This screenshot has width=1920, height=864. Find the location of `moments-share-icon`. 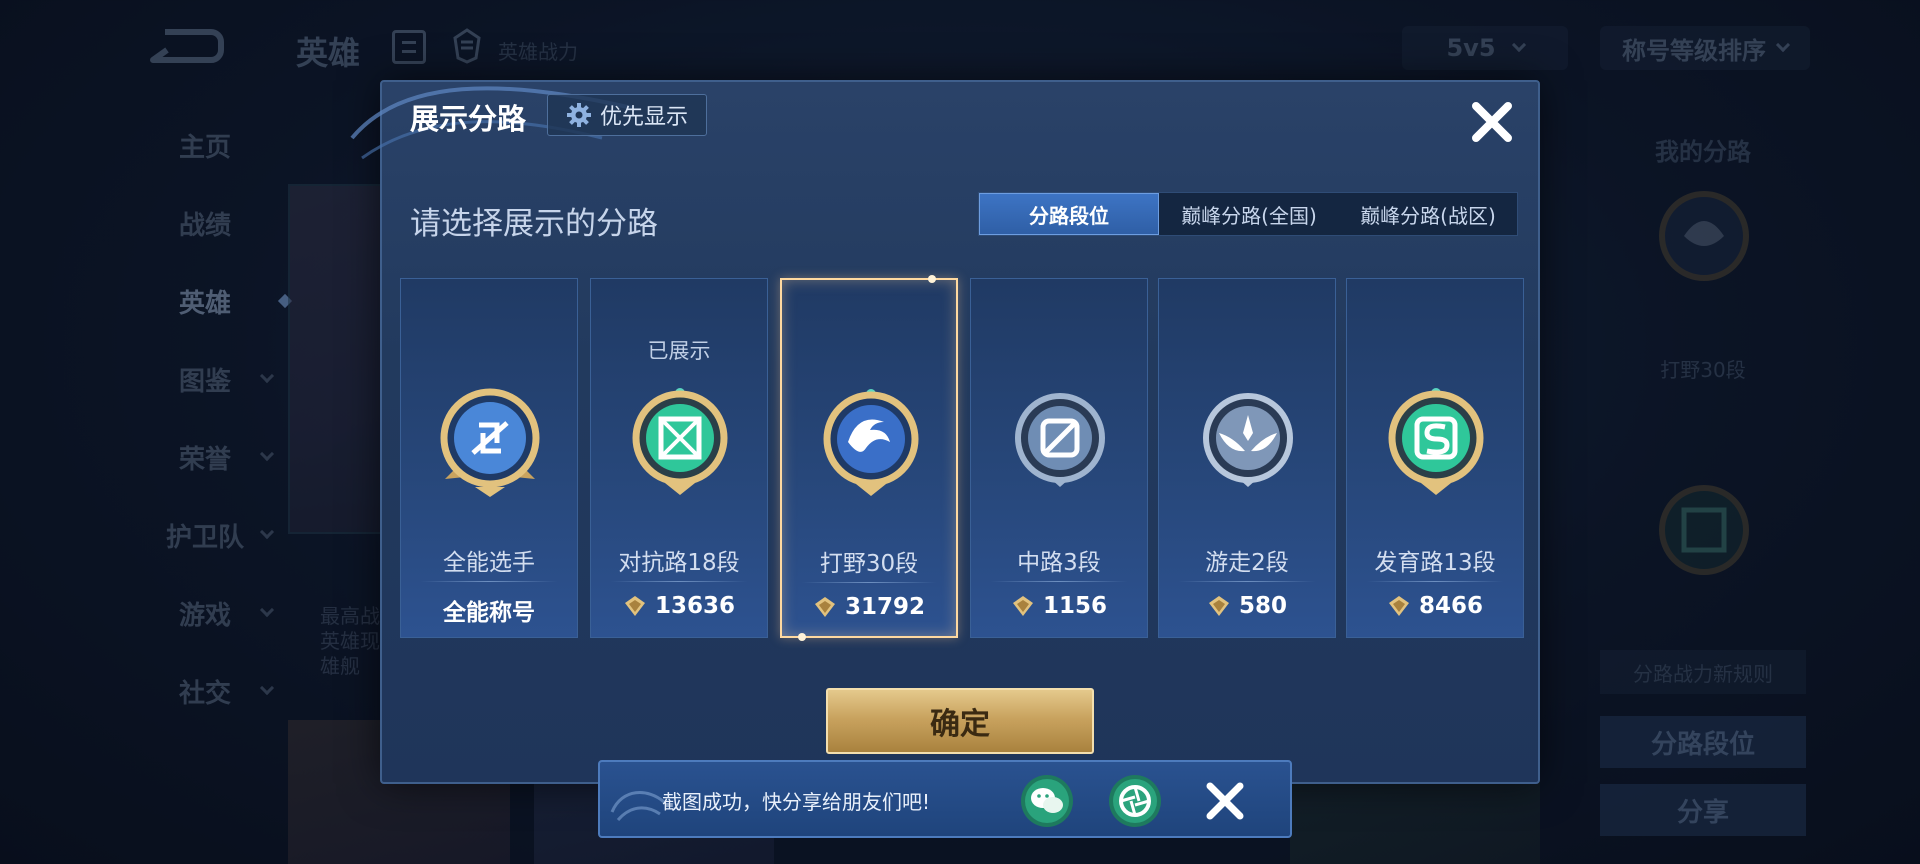

moments-share-icon is located at coordinates (1135, 801).